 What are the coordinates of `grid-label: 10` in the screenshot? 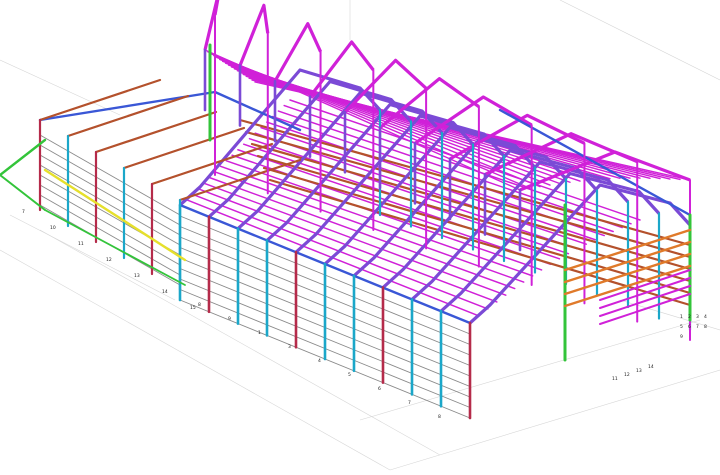 It's located at (53, 228).